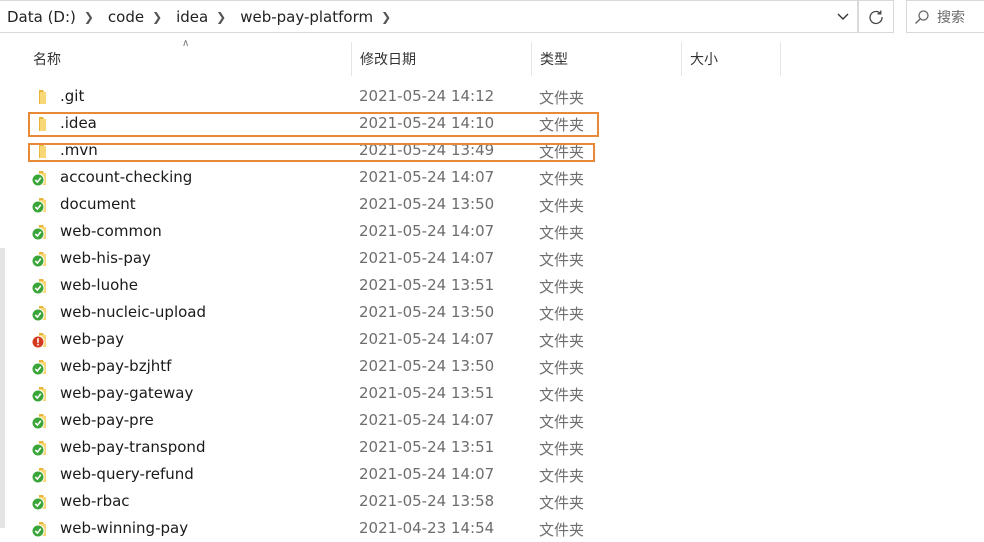  What do you see at coordinates (2, 388) in the screenshot?
I see `nav-pane-scrollbar` at bounding box center [2, 388].